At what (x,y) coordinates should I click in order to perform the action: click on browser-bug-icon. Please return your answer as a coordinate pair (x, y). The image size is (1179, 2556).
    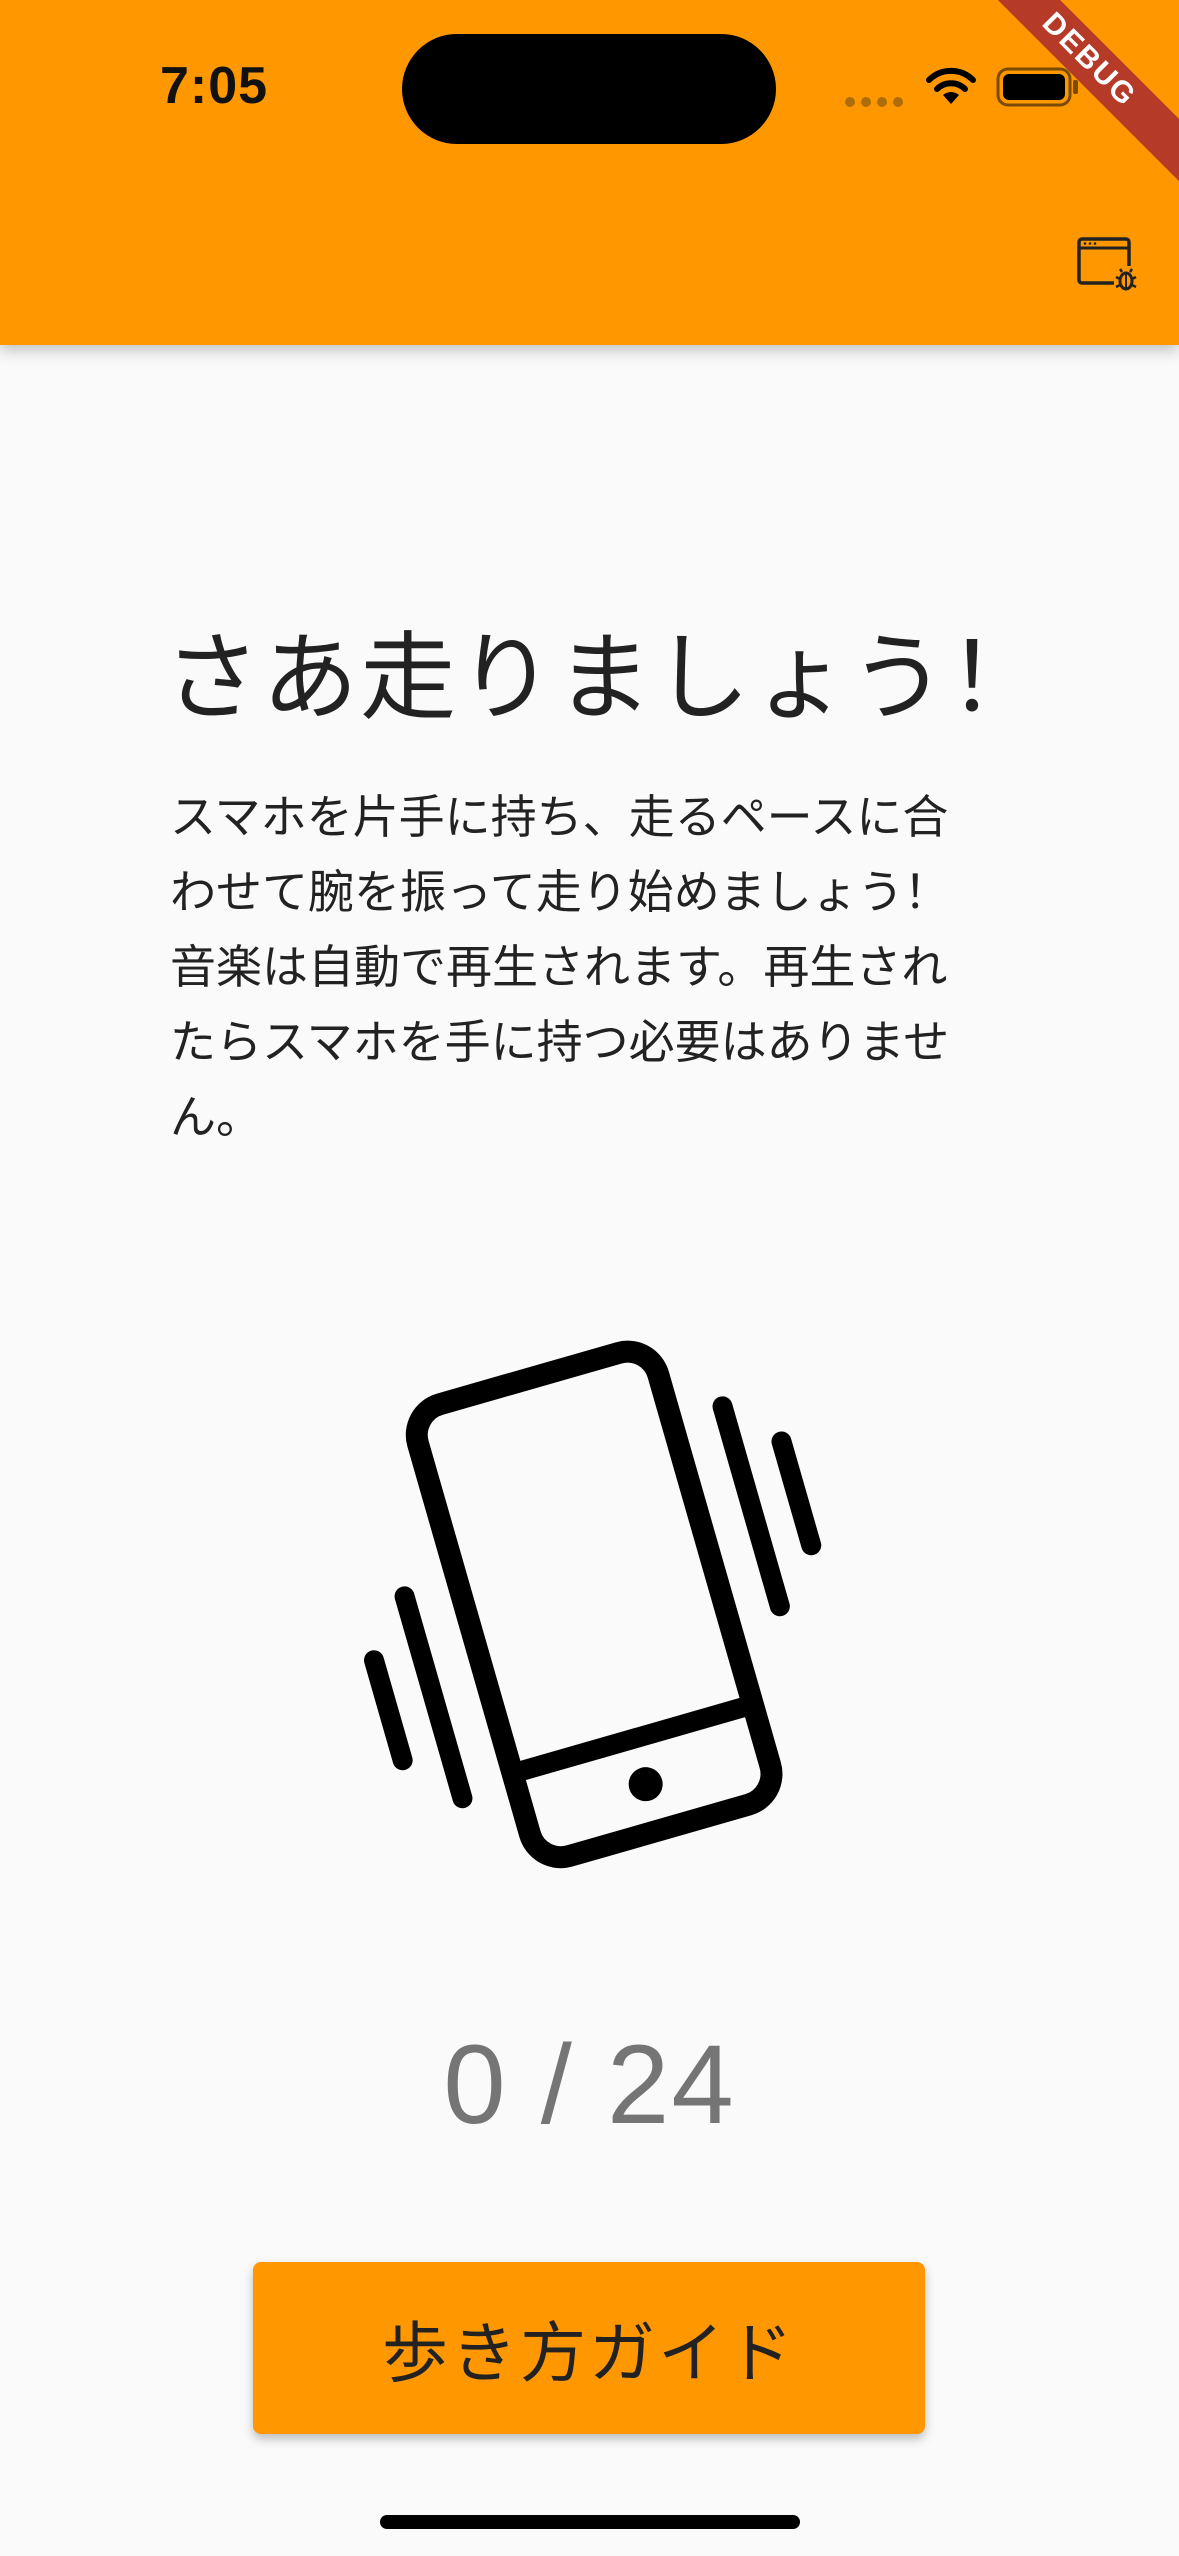
    Looking at the image, I should click on (1108, 265).